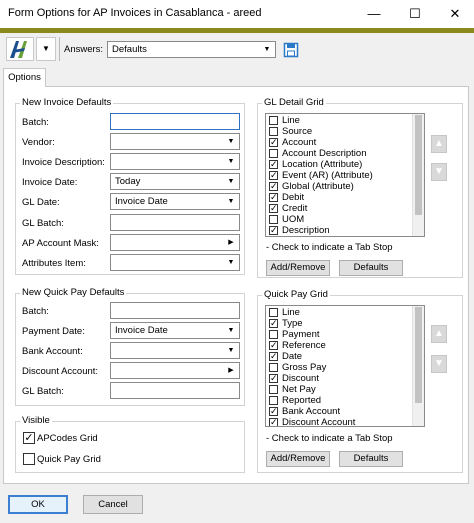 The height and width of the screenshot is (523, 474). What do you see at coordinates (141, 330) in the screenshot?
I see `payment-date-value: Invoice Date` at bounding box center [141, 330].